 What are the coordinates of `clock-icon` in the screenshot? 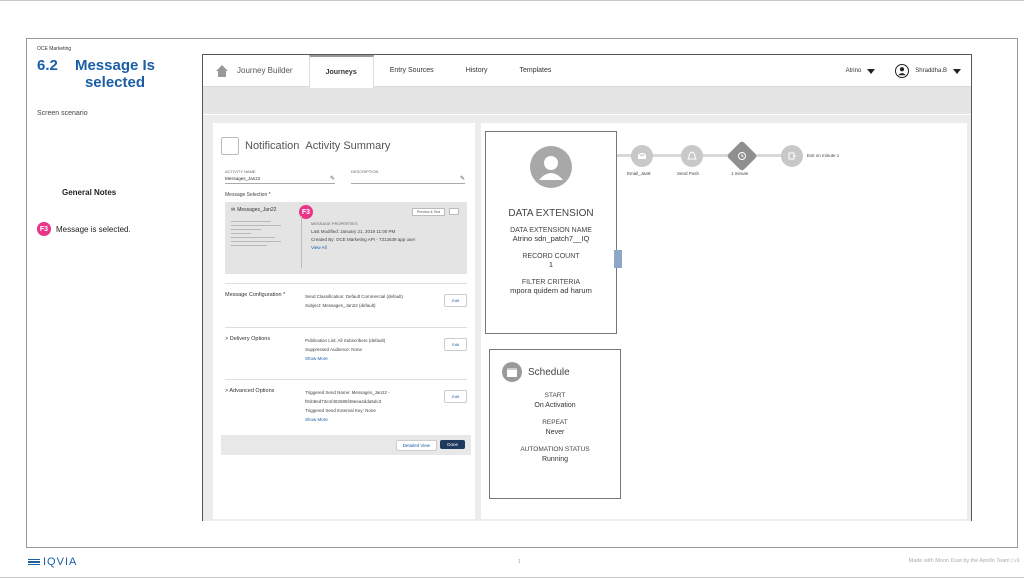 It's located at (742, 156).